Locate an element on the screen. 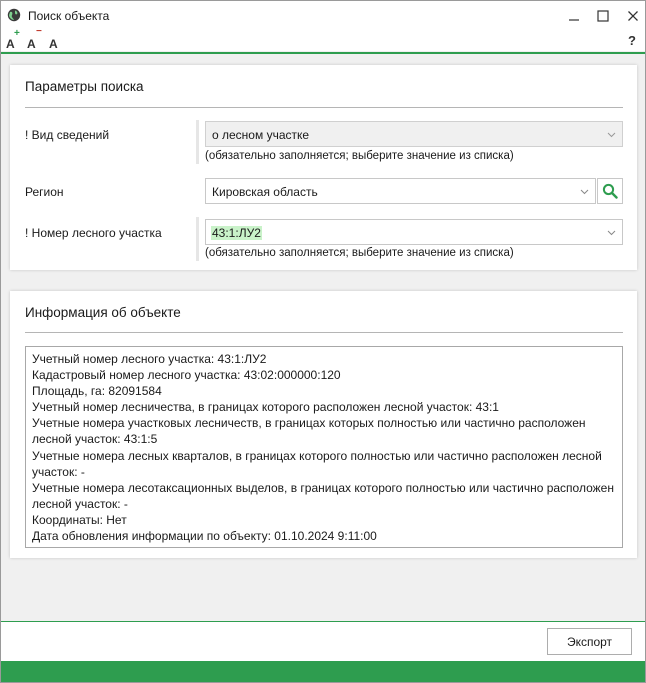  export-button: Экспорт is located at coordinates (589, 641).